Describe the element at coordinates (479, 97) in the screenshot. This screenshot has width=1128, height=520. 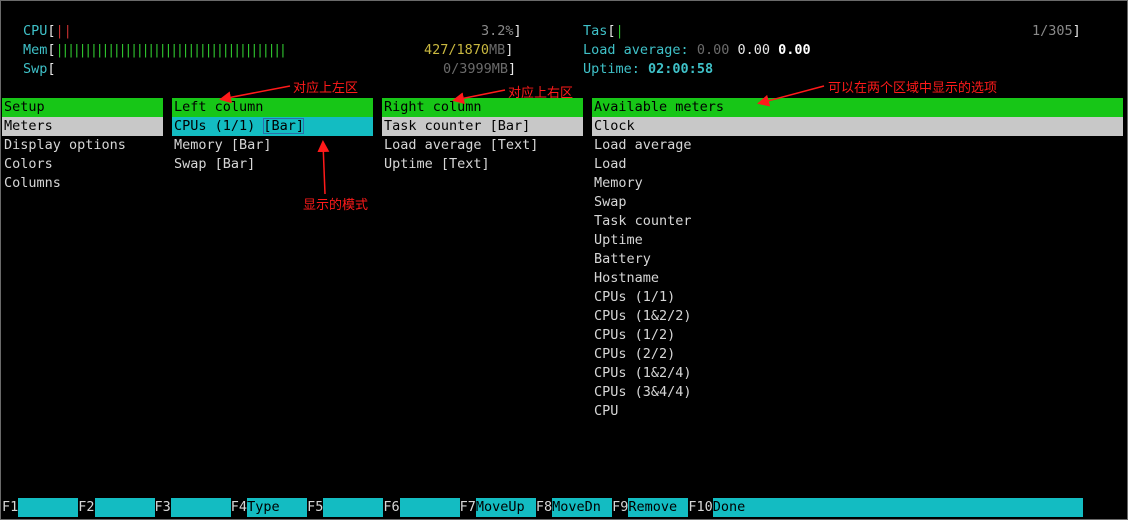
I see `arrow-right-area` at that location.